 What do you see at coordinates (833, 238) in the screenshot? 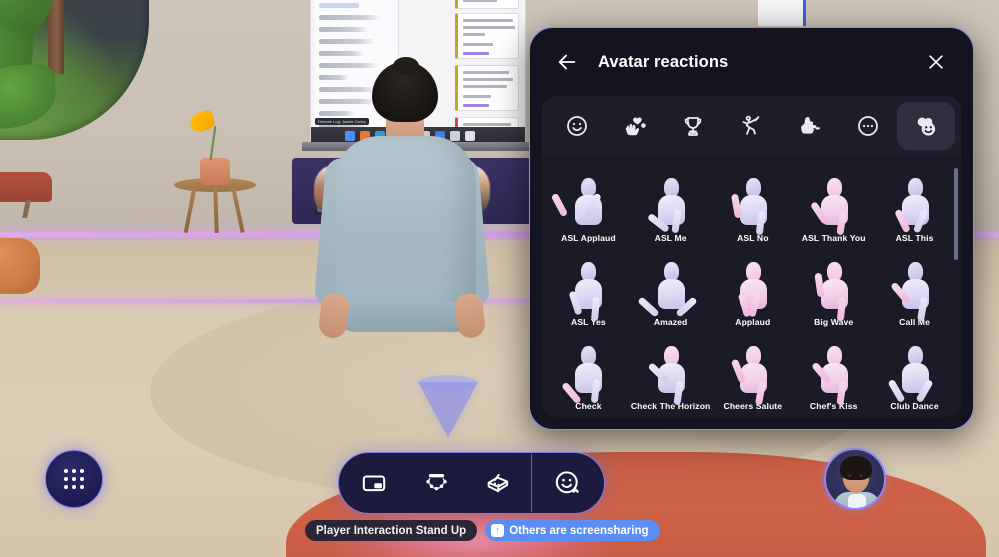
I see `reaction-label: ASL Thank You` at bounding box center [833, 238].